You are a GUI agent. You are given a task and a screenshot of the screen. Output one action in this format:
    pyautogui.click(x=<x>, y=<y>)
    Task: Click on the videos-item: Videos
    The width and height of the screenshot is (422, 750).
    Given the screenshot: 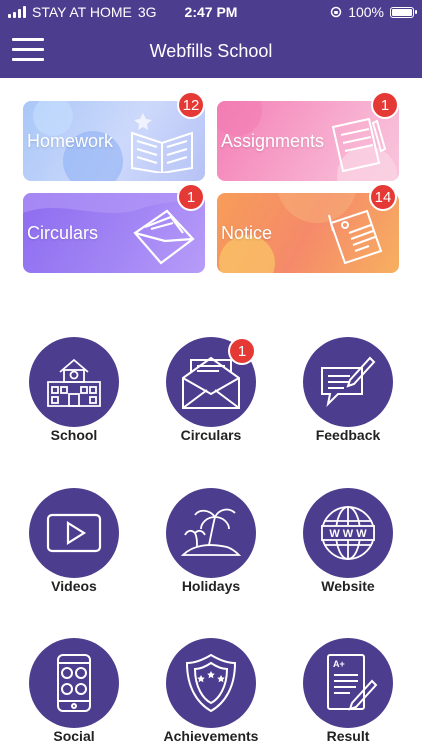 What is the action you would take?
    pyautogui.click(x=74, y=543)
    